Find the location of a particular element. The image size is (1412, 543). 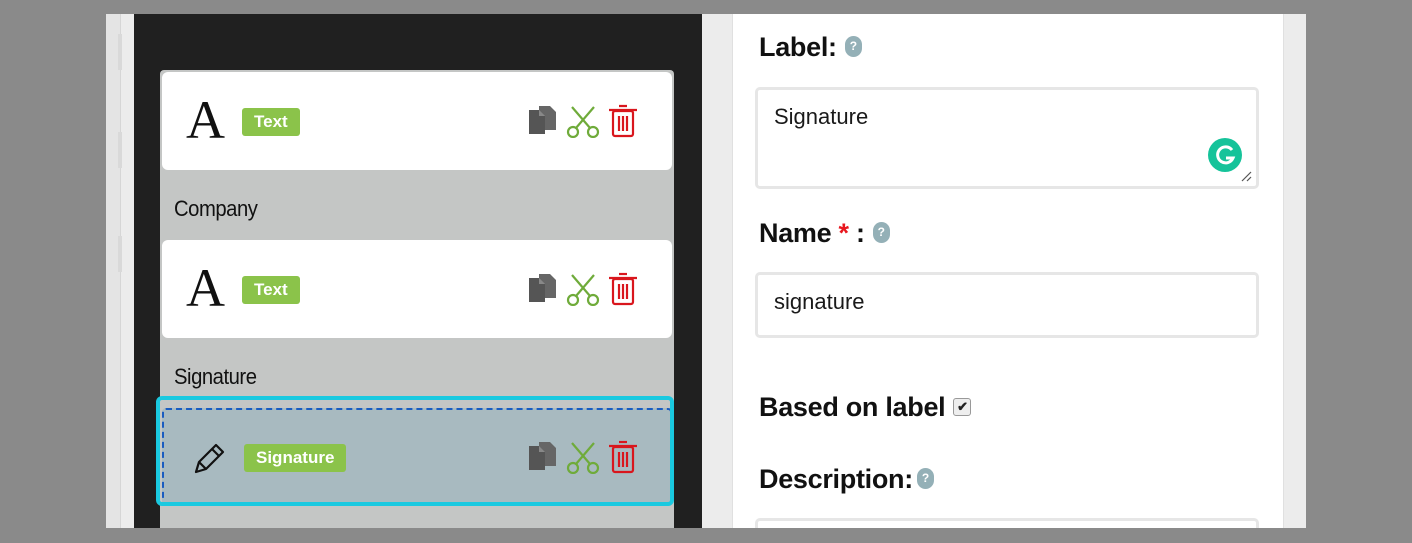

based-on-label-text: Based on label is located at coordinates (852, 407).